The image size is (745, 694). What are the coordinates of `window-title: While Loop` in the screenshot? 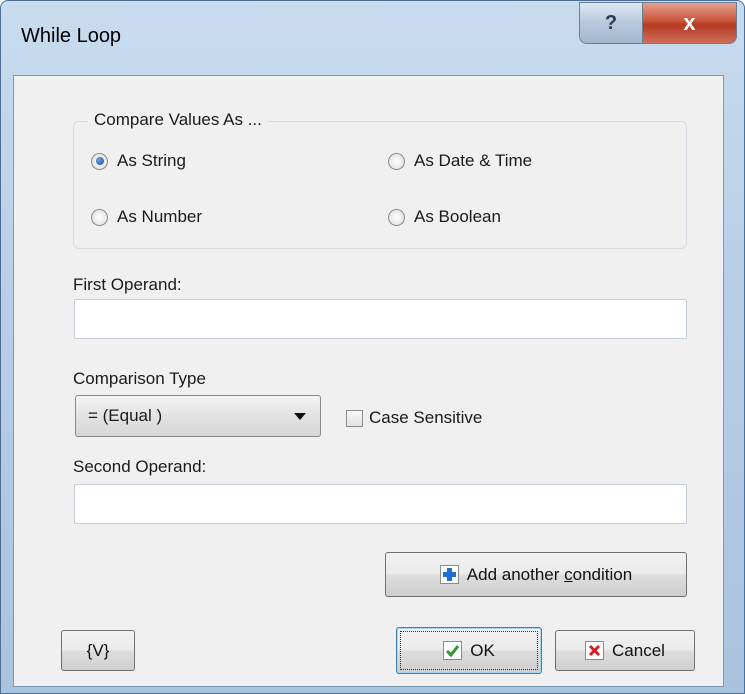 It's located at (71, 36).